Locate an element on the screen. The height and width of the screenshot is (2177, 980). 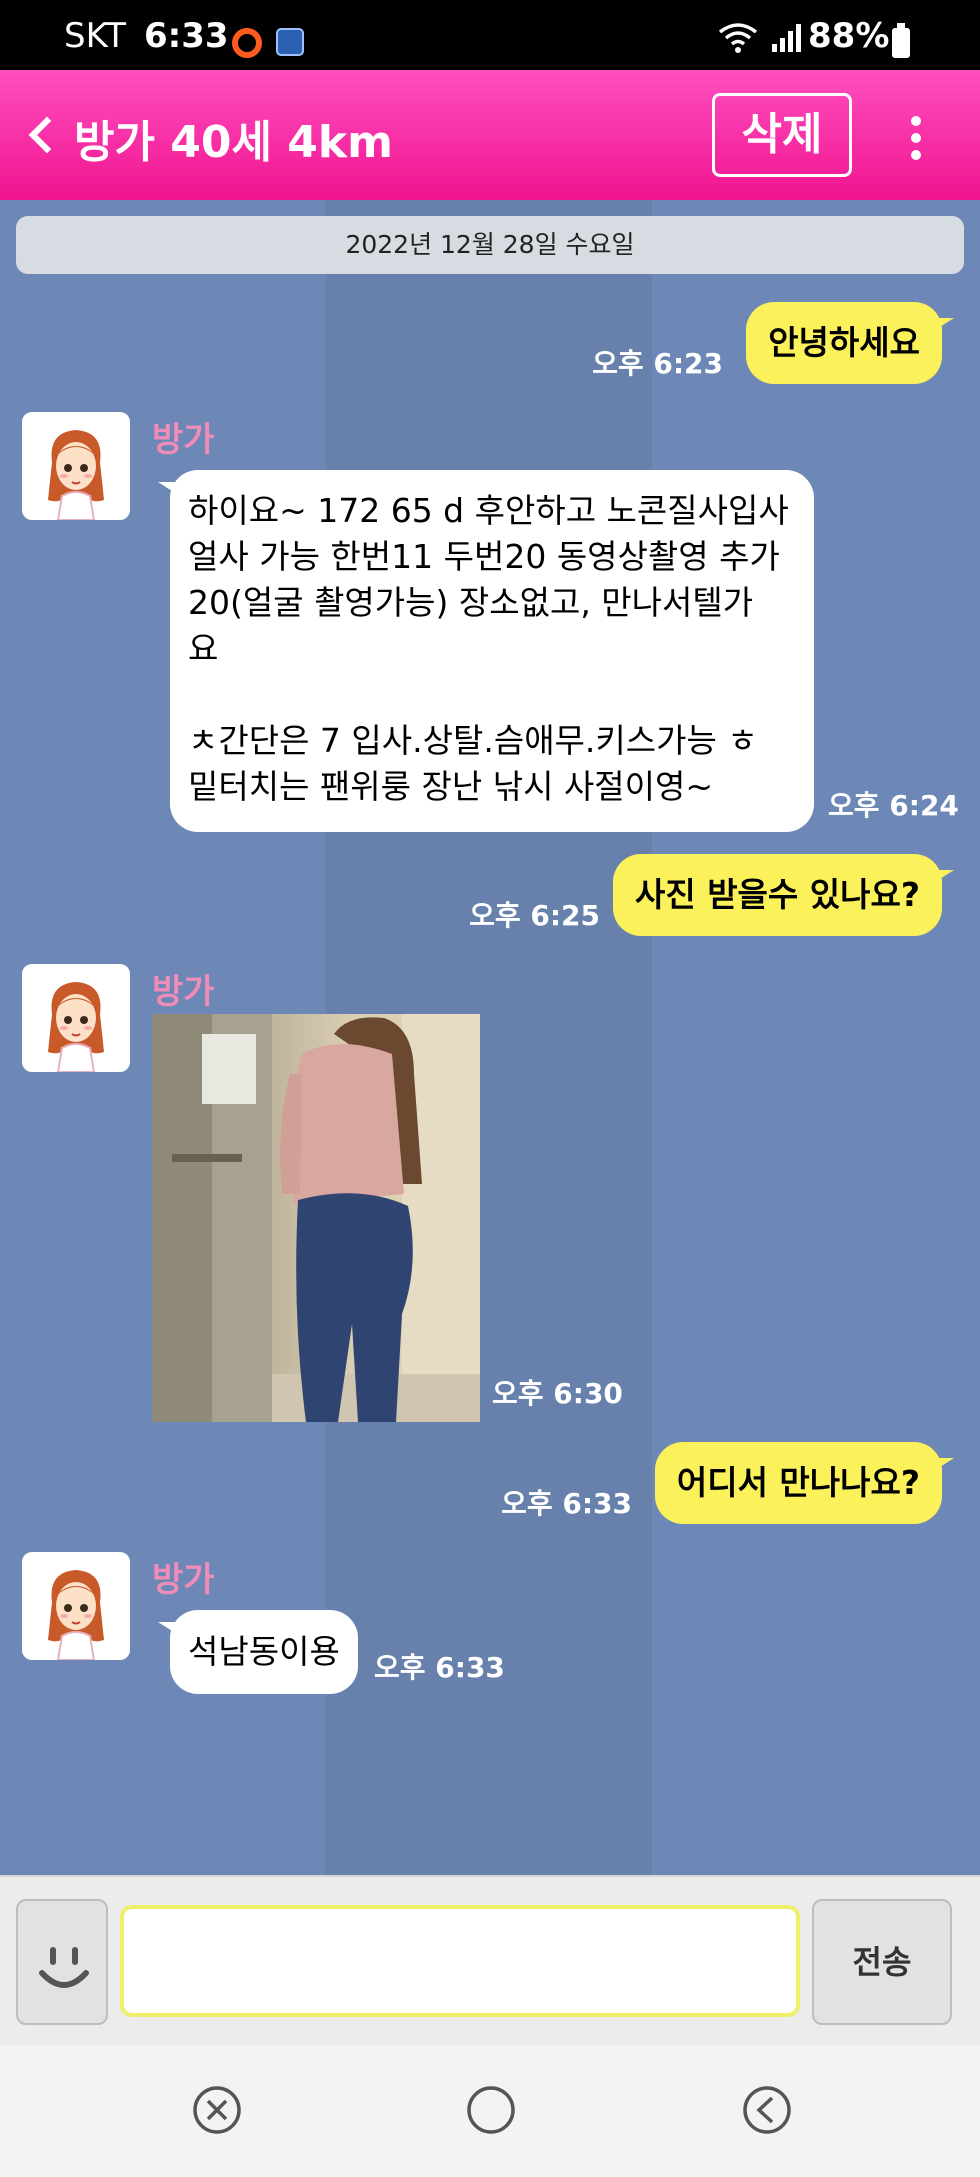
date-divider: 2022년 12월 28일 수요일 is located at coordinates (490, 245).